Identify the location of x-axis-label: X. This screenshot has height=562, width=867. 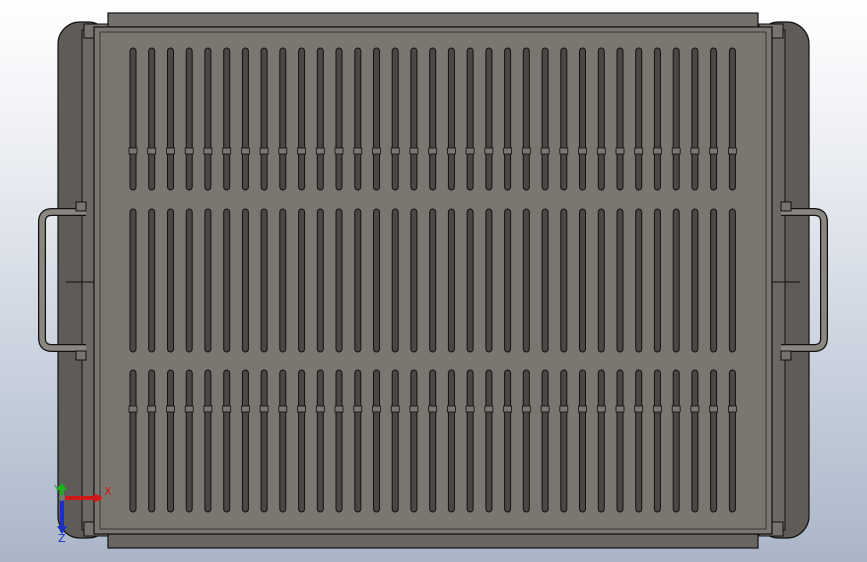
(108, 491).